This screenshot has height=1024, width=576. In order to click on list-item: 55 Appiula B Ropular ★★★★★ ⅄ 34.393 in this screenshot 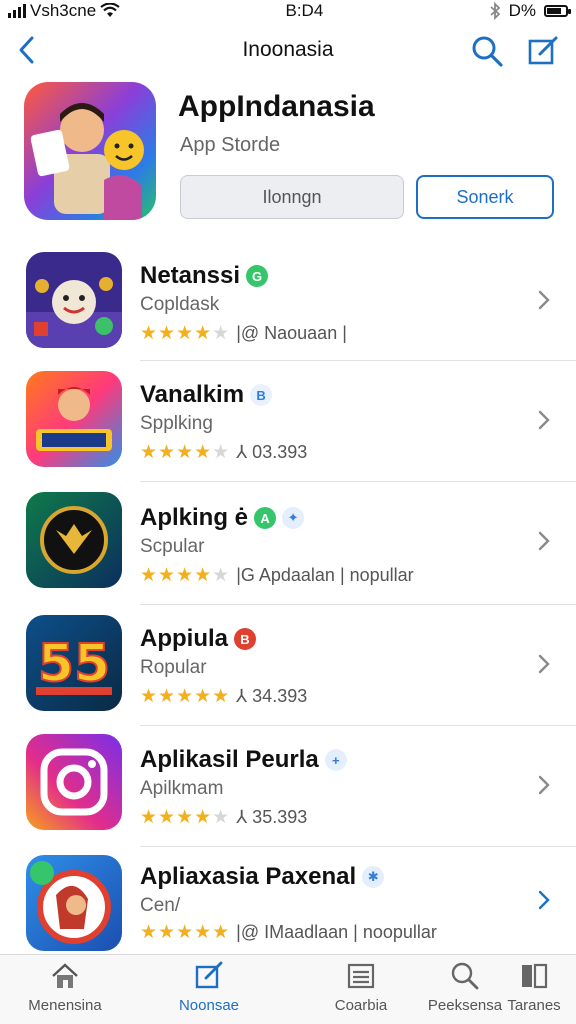, I will do `click(288, 665)`.